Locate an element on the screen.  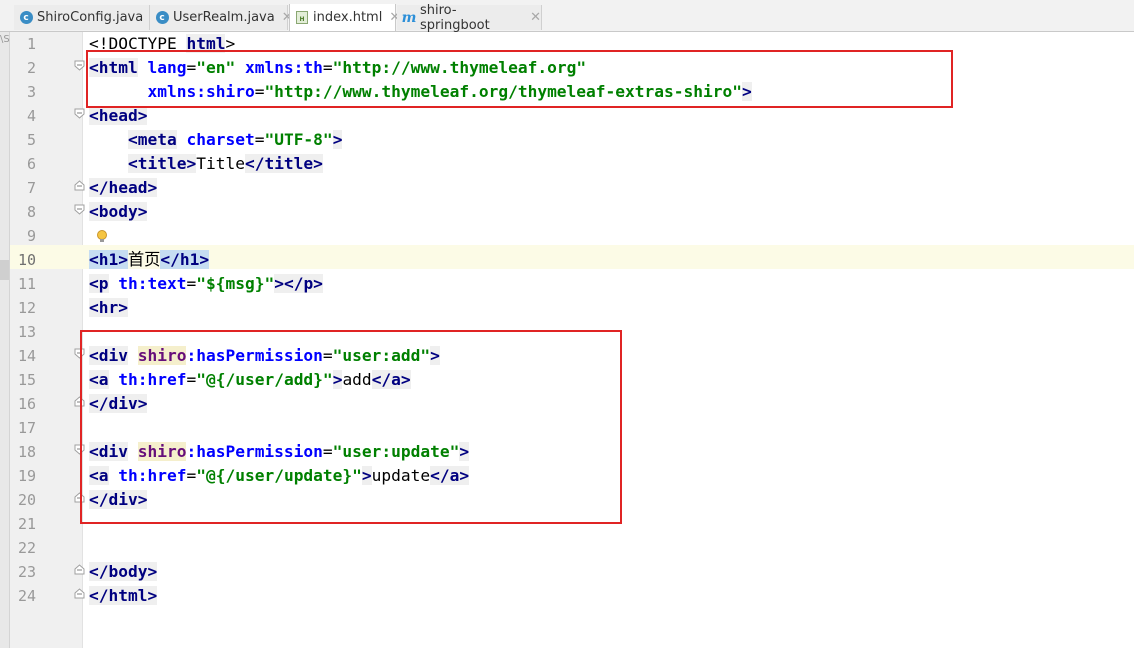
scroll-marker is located at coordinates (4, 270).